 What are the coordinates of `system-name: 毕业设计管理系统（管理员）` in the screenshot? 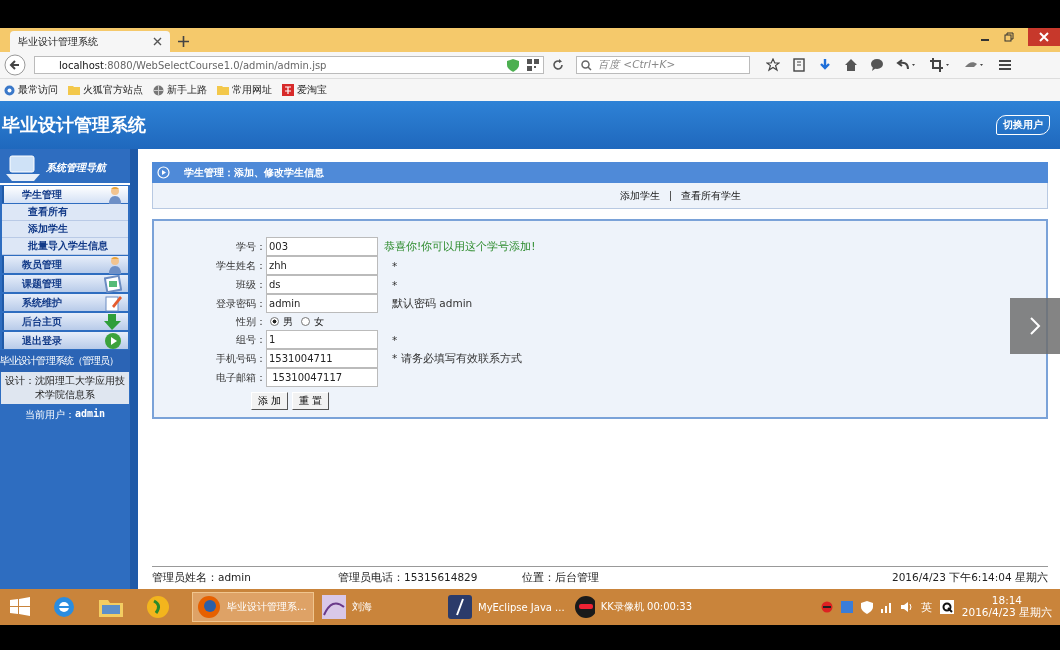 It's located at (65, 361).